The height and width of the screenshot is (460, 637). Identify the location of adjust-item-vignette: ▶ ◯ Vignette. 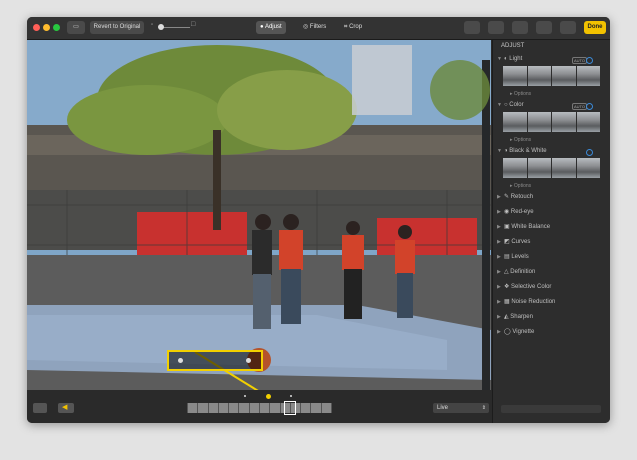
(515, 332).